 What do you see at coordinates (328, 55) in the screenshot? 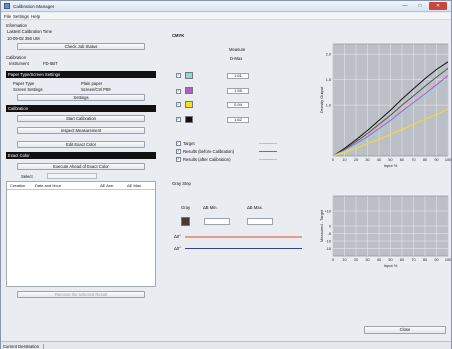
I see `y-tick-label: 2.0` at bounding box center [328, 55].